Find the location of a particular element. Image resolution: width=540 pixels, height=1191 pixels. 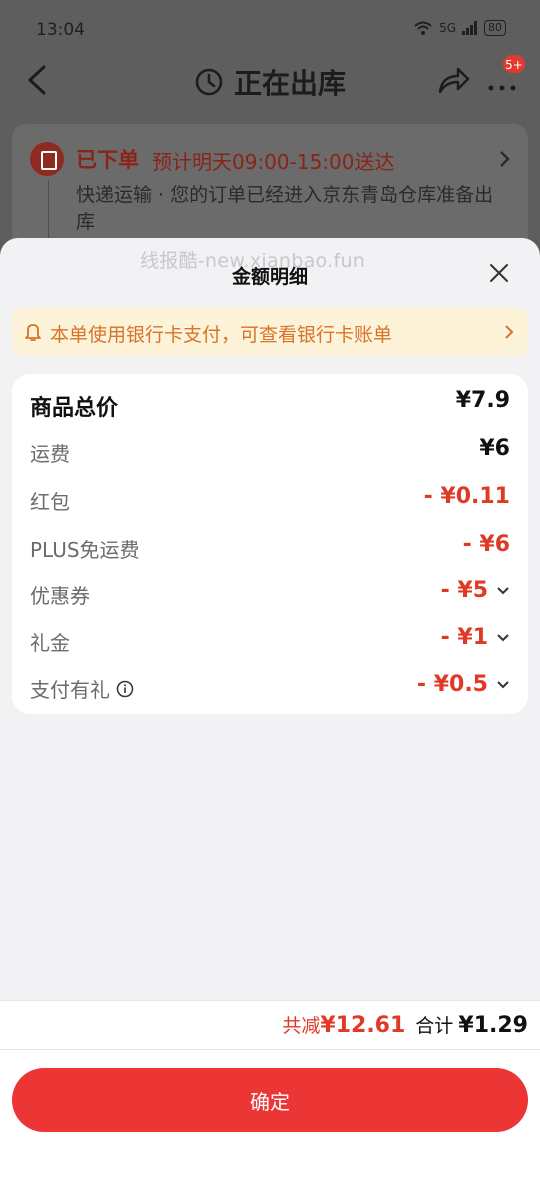

notice-text: 本单使用银行卡支付，可查看银行卡账单 is located at coordinates (221, 335).